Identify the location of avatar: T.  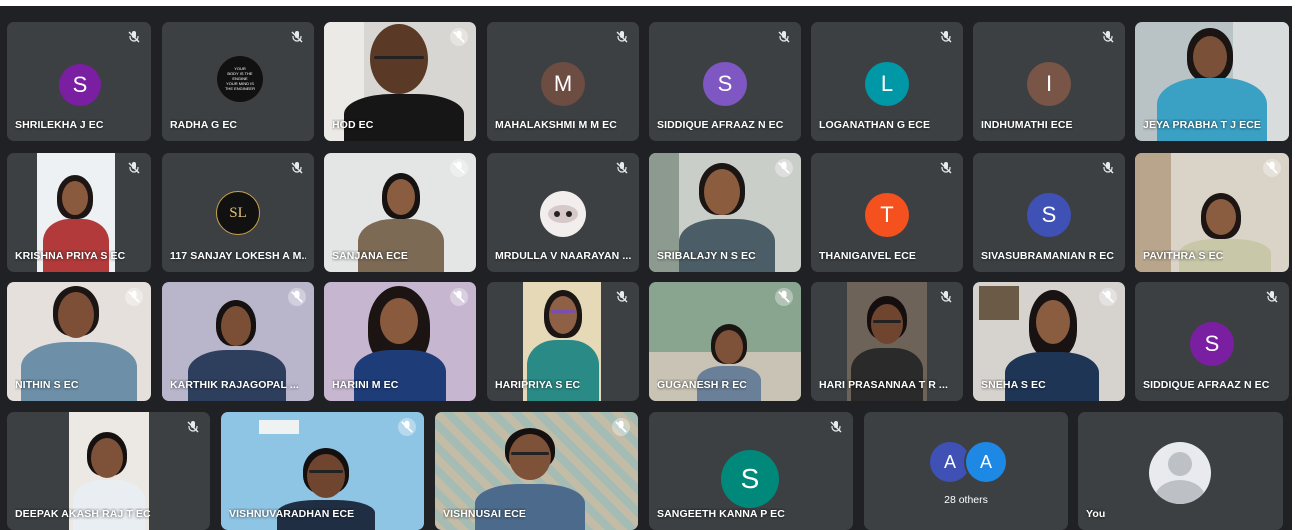
(887, 215).